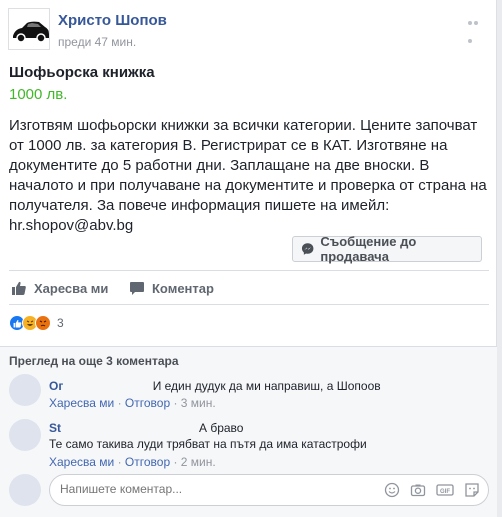  Describe the element at coordinates (71, 288) in the screenshot. I see `like-label: Харесва ми` at that location.